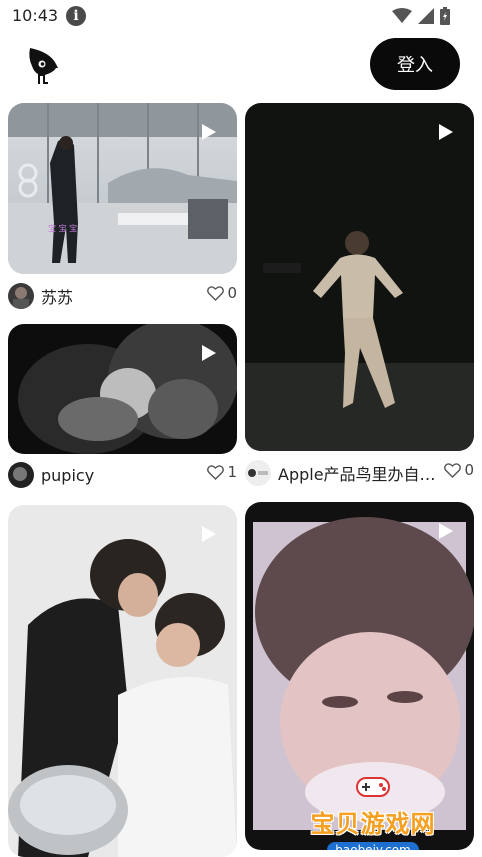 The height and width of the screenshot is (857, 482). I want to click on bird-logo-icon, so click(42, 66).